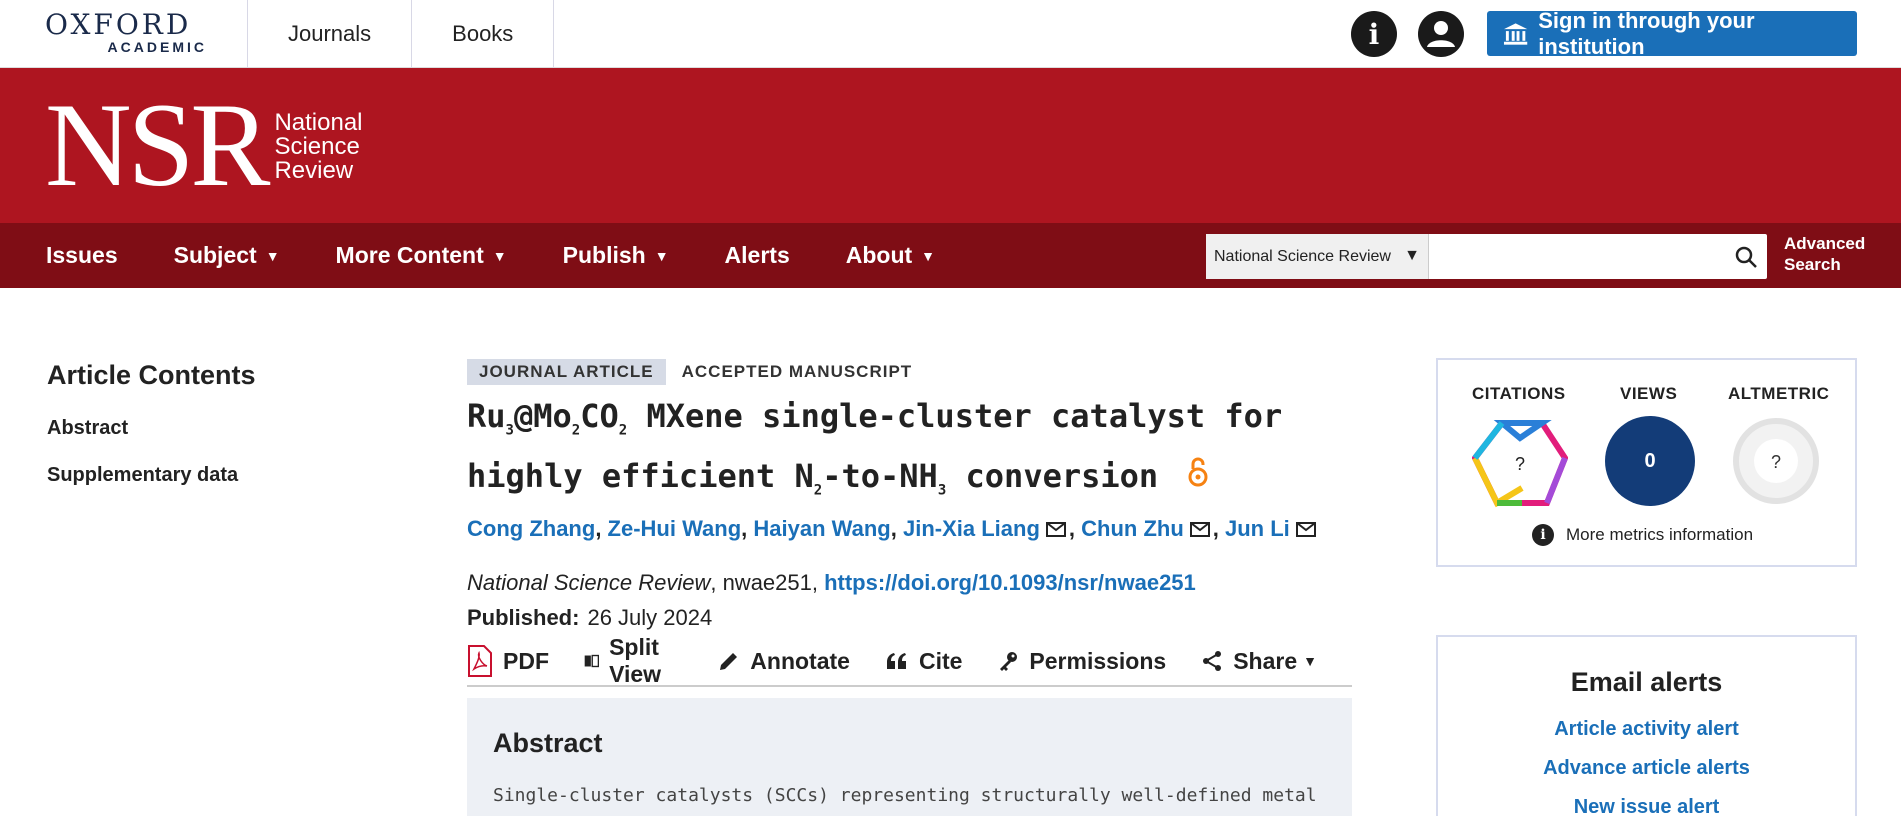 The height and width of the screenshot is (816, 1901). I want to click on doi-link: https://doi.org/10.1093/nsr/nwae251, so click(1010, 582).